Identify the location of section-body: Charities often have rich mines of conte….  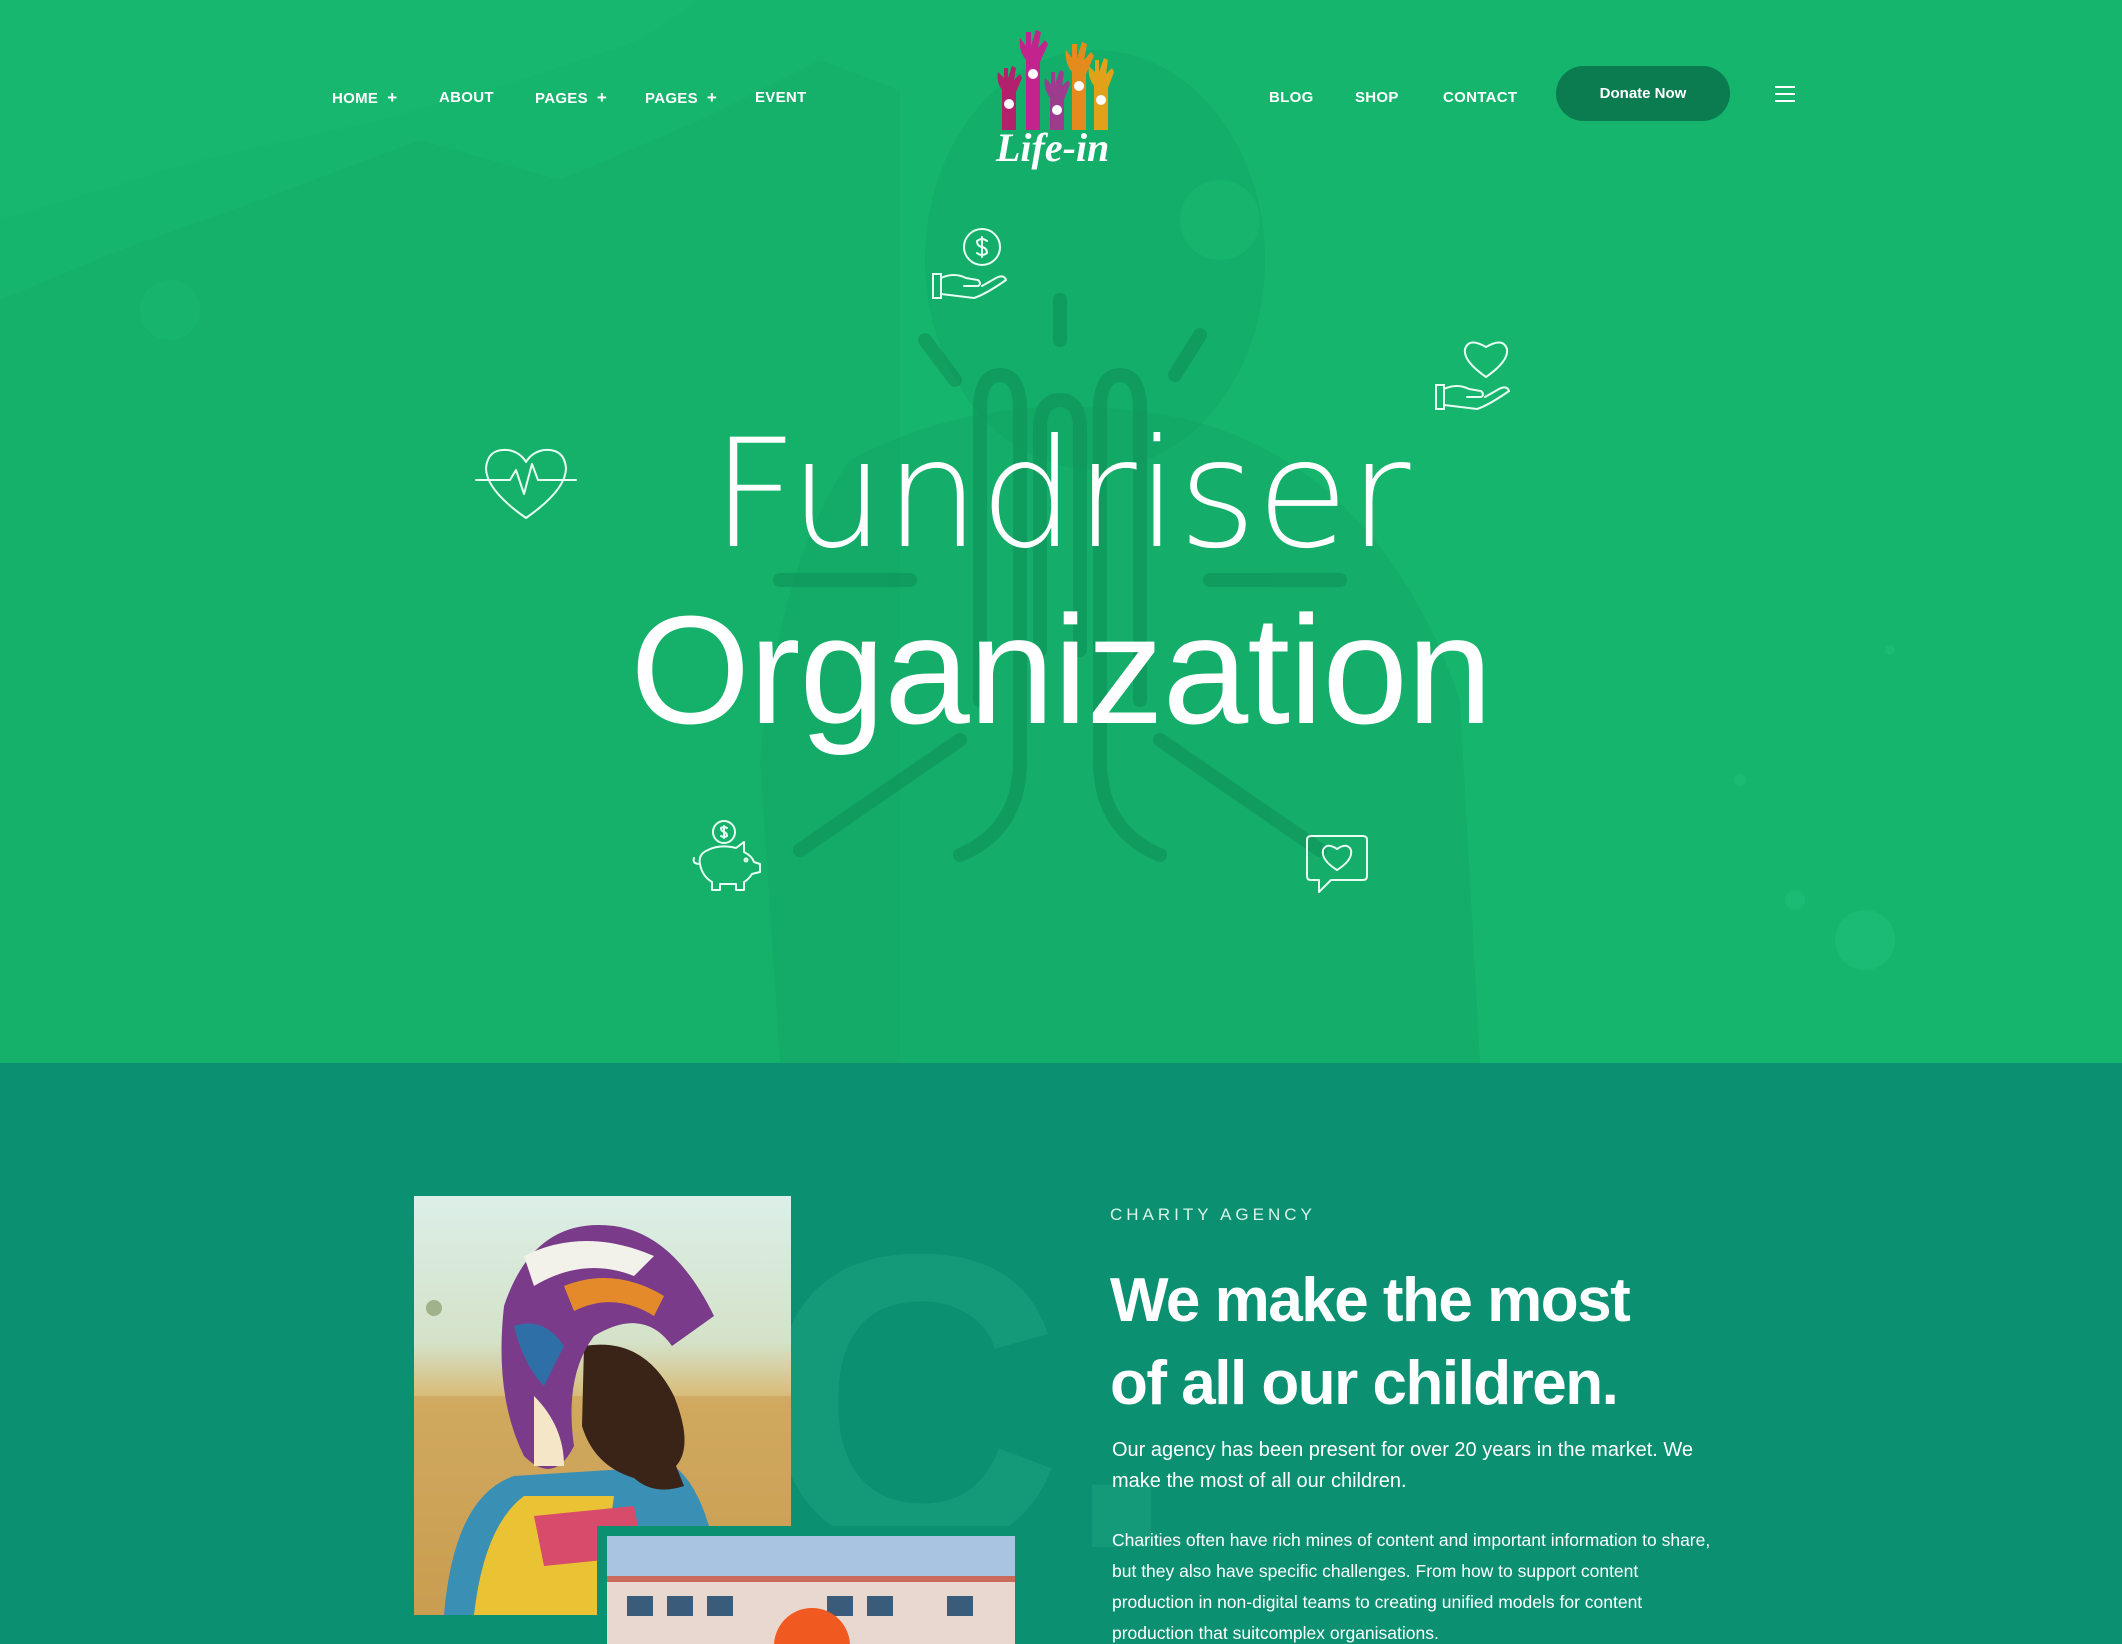
(1411, 1586).